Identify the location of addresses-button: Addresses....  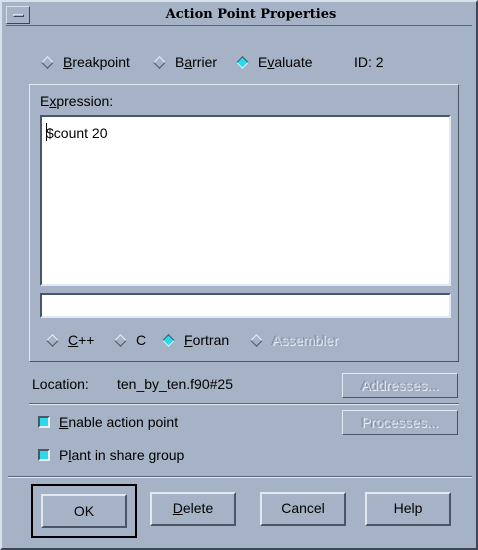
(400, 385).